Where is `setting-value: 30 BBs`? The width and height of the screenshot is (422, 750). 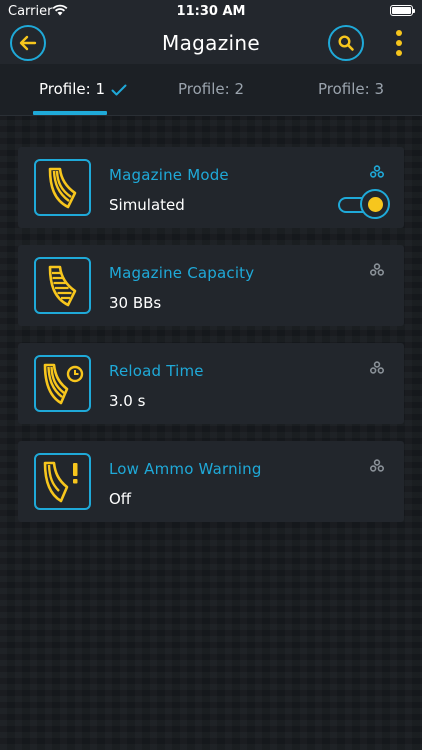 setting-value: 30 BBs is located at coordinates (135, 303).